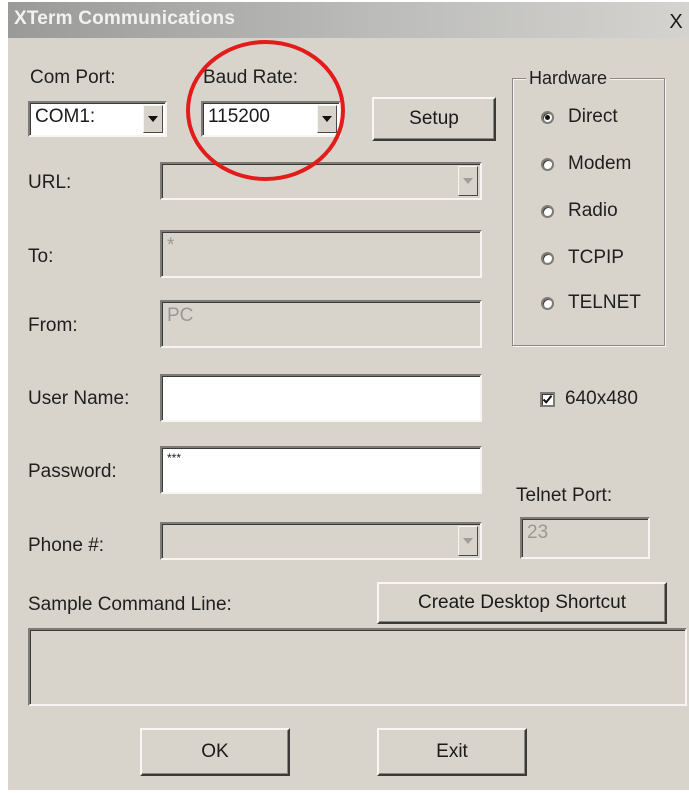  I want to click on baud-rate-combo: 115200, so click(271, 119).